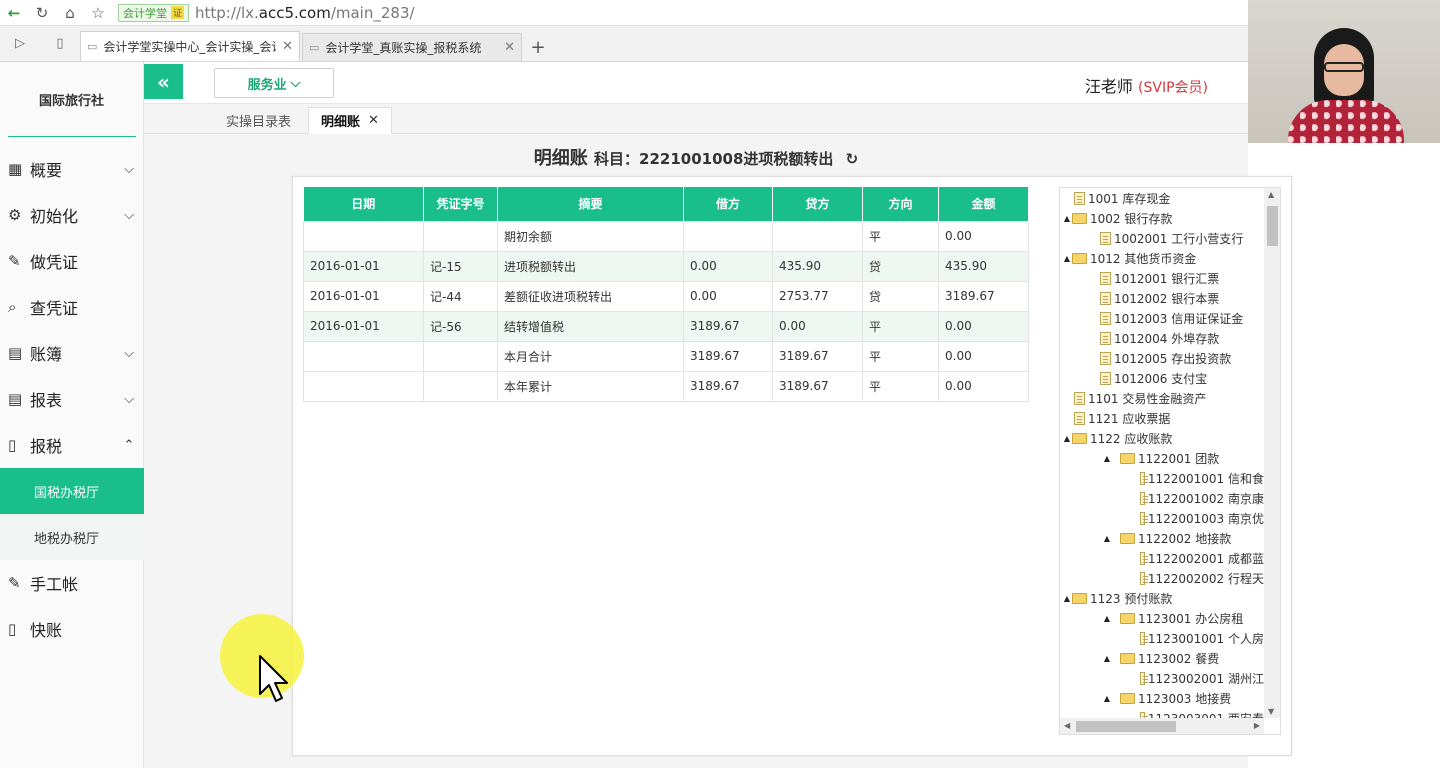 This screenshot has width=1440, height=768. I want to click on tree-node: 1123002001 湖州江, so click(1162, 678).